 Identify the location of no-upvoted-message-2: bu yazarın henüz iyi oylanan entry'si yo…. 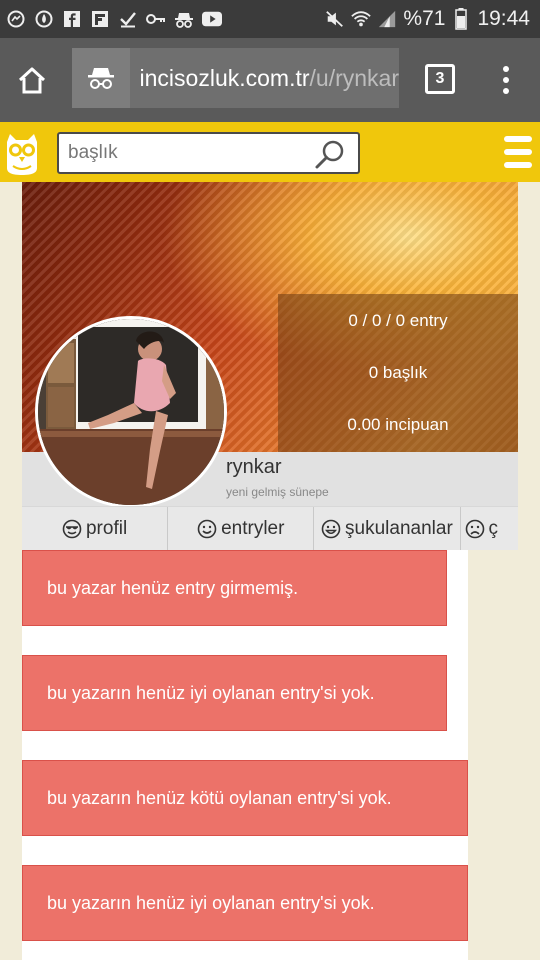
(245, 903).